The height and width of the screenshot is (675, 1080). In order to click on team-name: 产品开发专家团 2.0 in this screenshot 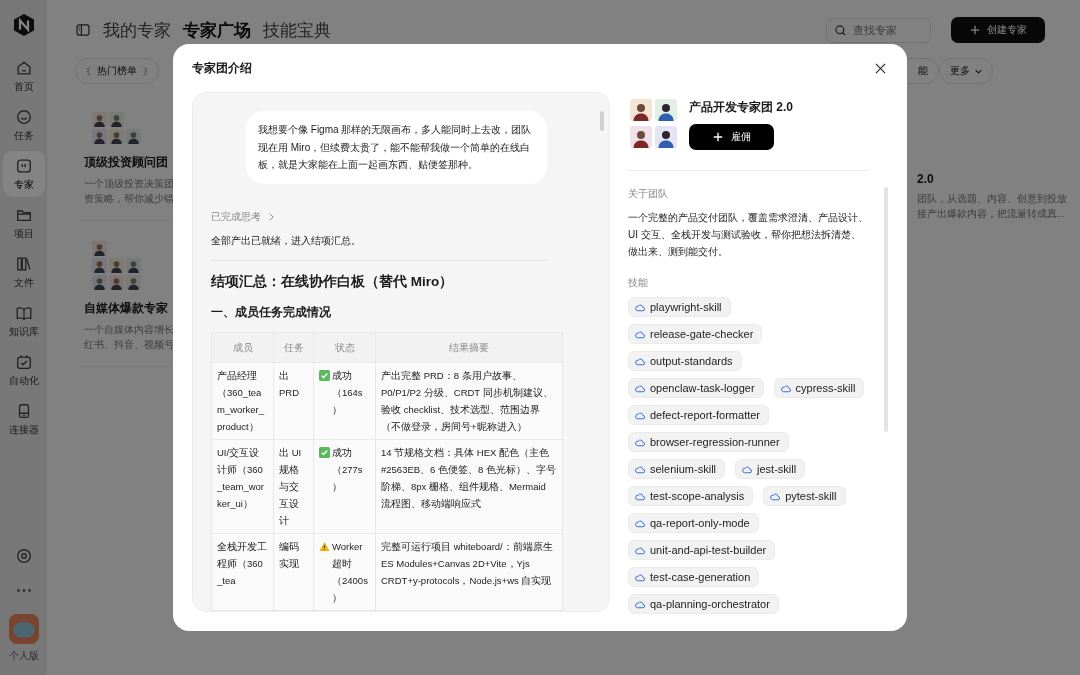, I will do `click(741, 107)`.